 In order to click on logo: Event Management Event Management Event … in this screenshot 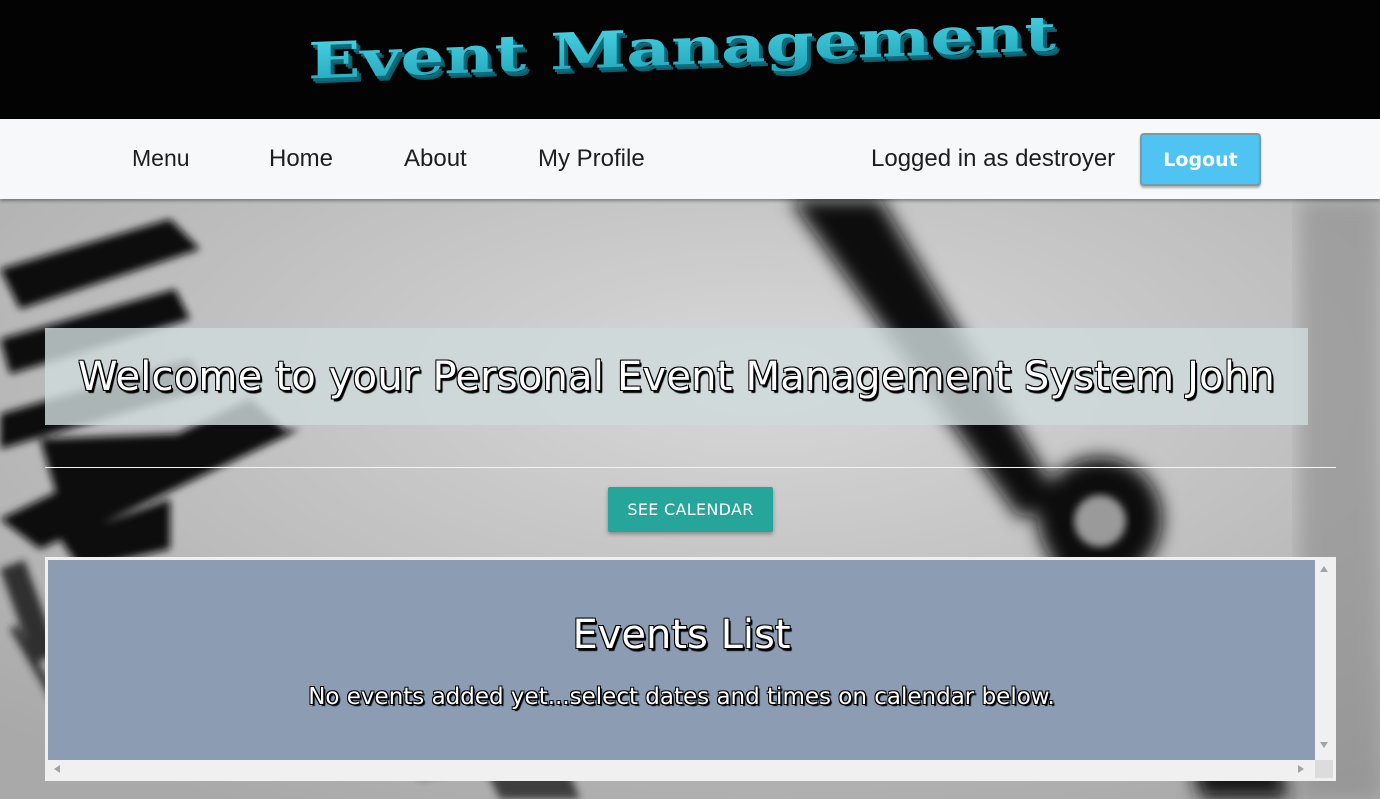, I will do `click(684, 57)`.